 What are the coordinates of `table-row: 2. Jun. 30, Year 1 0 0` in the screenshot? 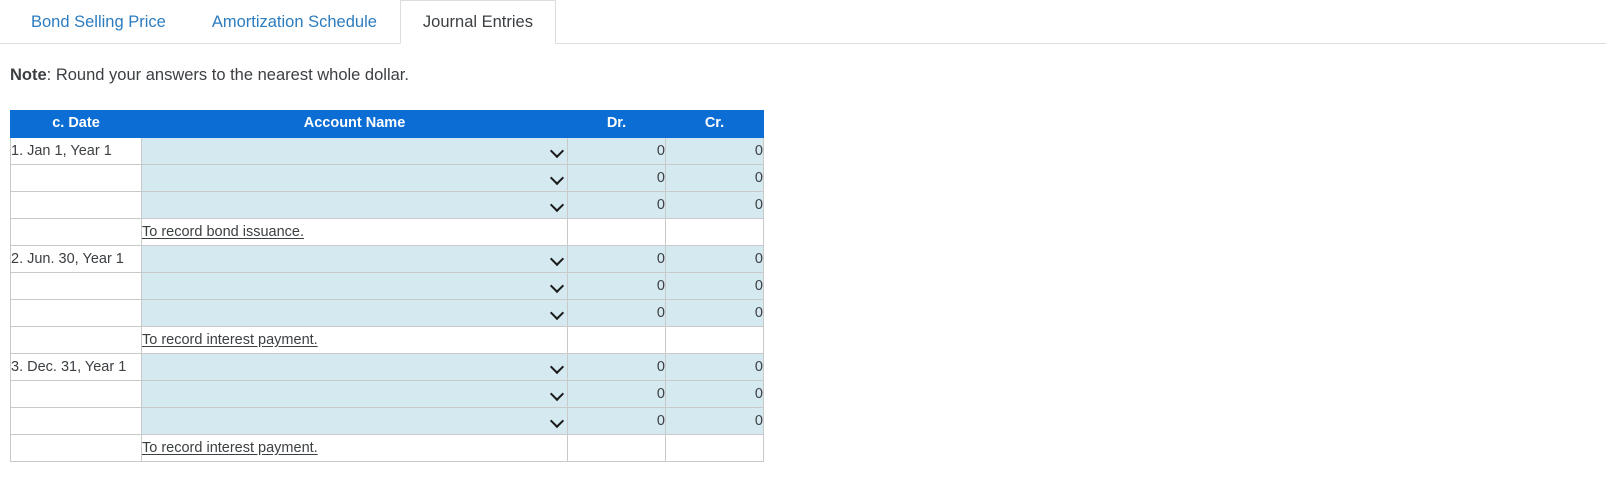 It's located at (387, 258).